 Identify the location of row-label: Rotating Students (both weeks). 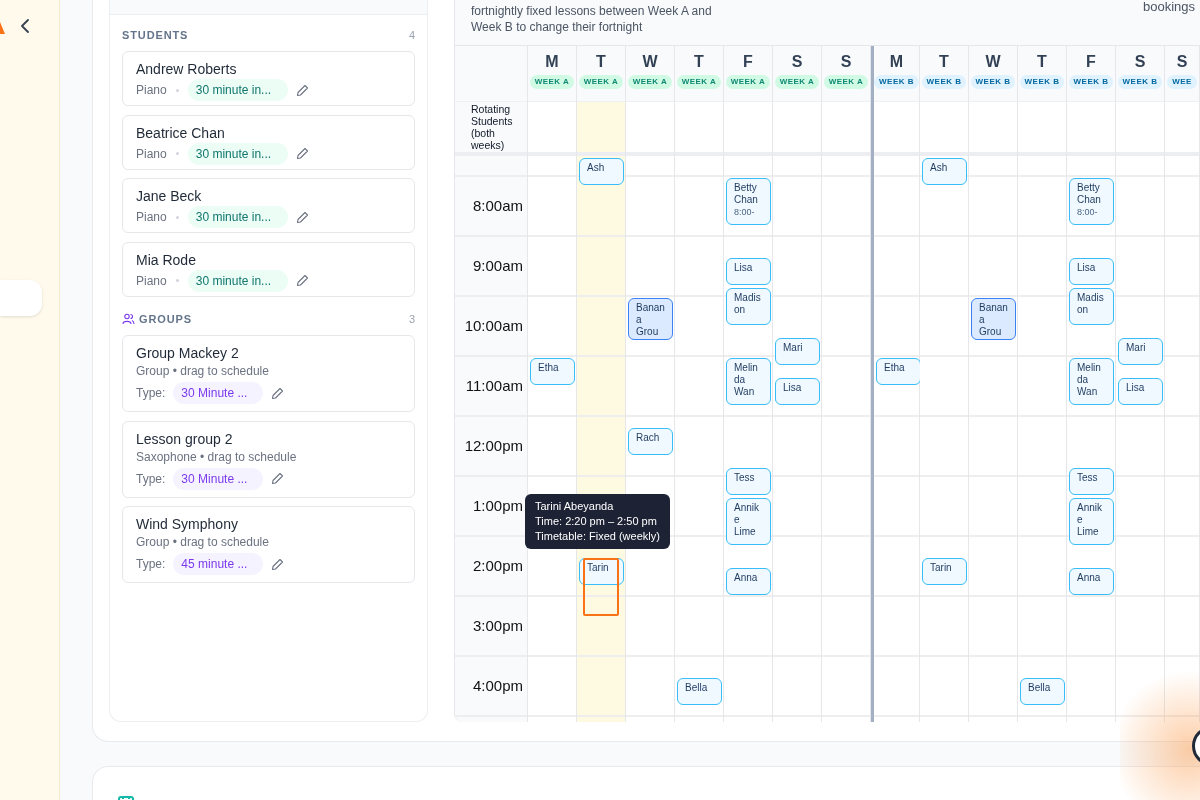
(492, 127).